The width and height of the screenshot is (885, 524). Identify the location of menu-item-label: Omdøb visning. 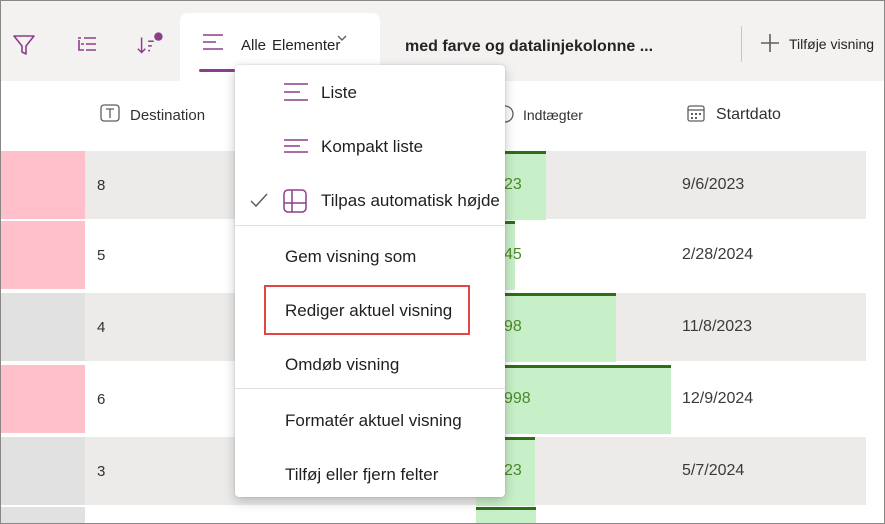
(342, 364).